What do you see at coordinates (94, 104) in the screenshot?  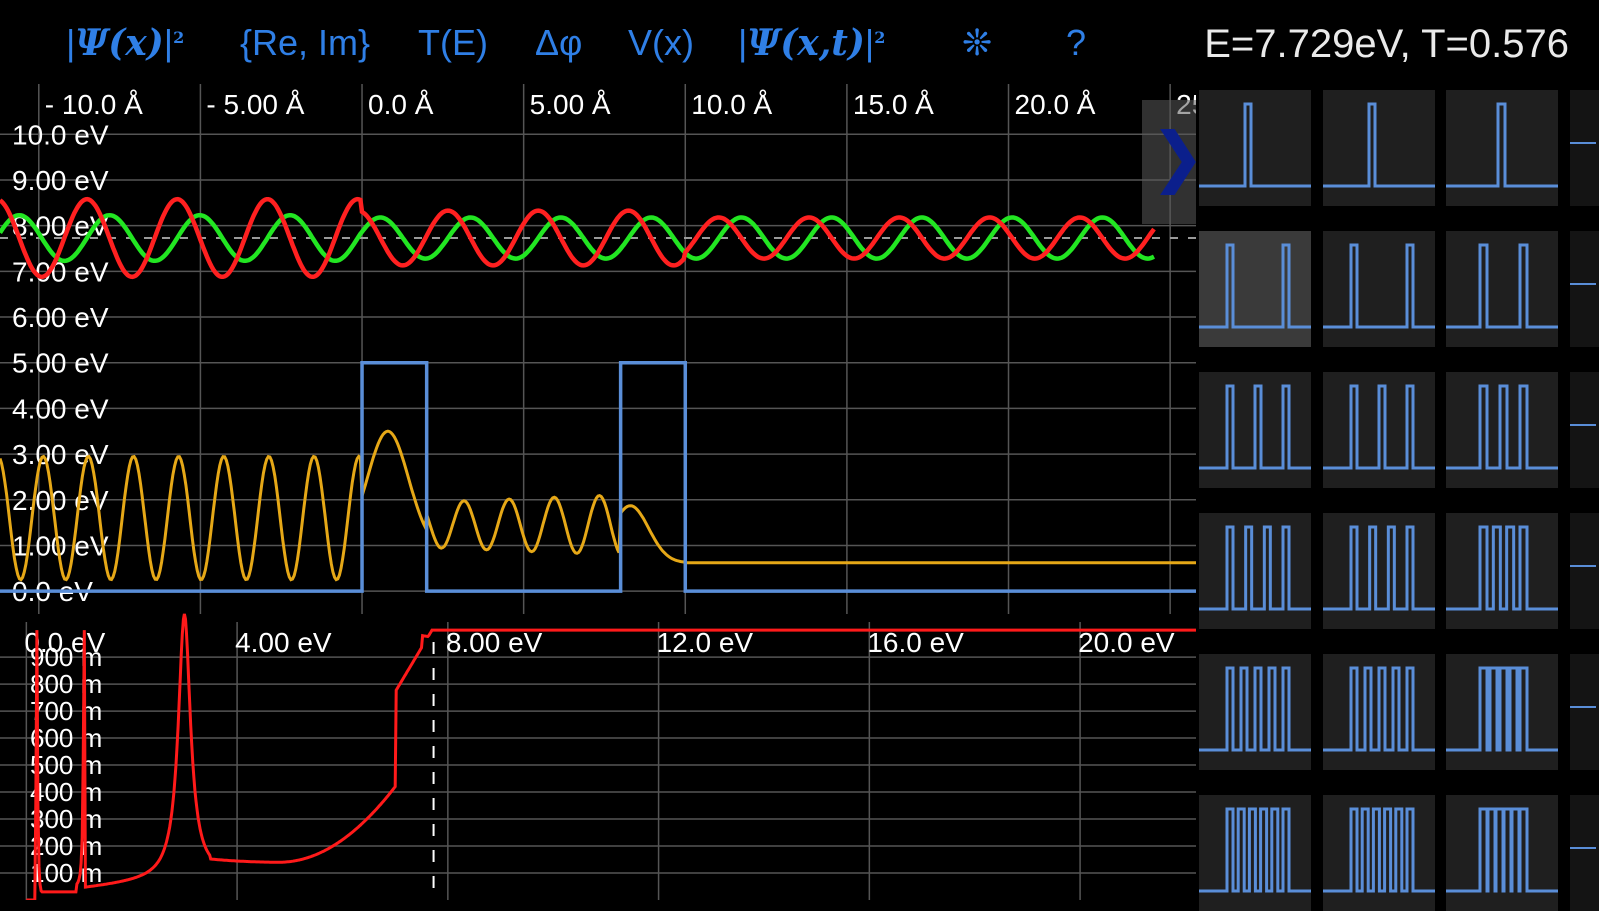 I see `wave-x-tick-label: - 10.0 Å` at bounding box center [94, 104].